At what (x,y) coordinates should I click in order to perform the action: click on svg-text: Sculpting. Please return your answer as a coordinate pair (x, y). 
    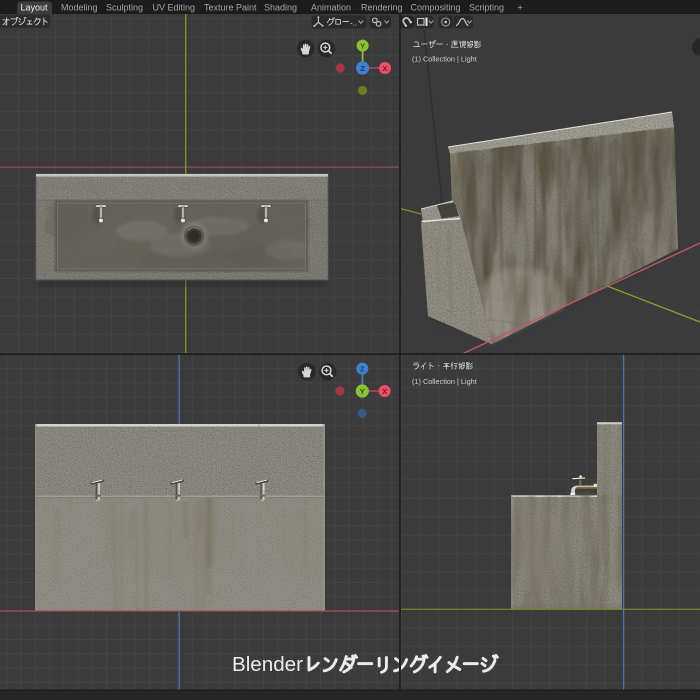
    Looking at the image, I should click on (124, 8).